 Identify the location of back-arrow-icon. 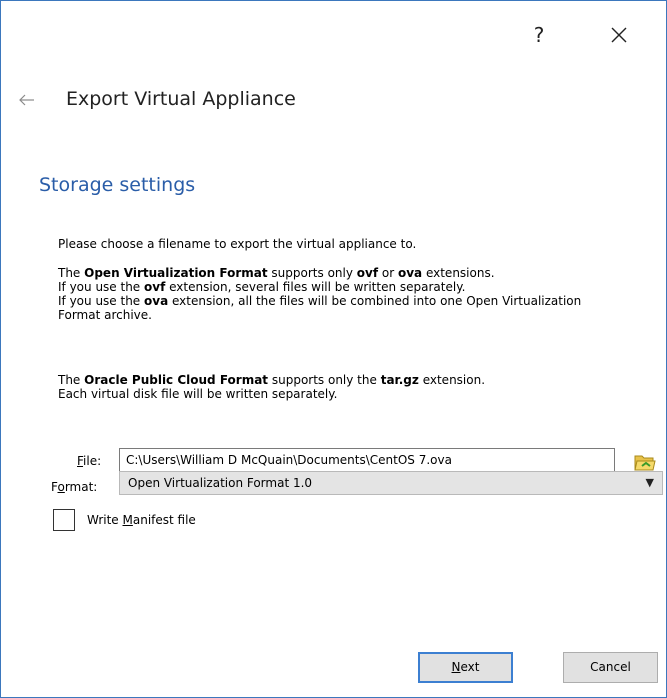
(26, 100).